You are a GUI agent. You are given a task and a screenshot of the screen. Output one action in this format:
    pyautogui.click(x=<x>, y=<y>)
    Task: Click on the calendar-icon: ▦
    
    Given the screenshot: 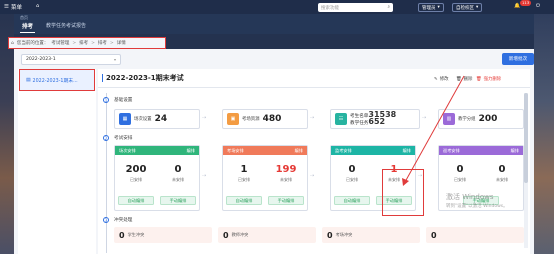 What is the action you would take?
    pyautogui.click(x=125, y=119)
    